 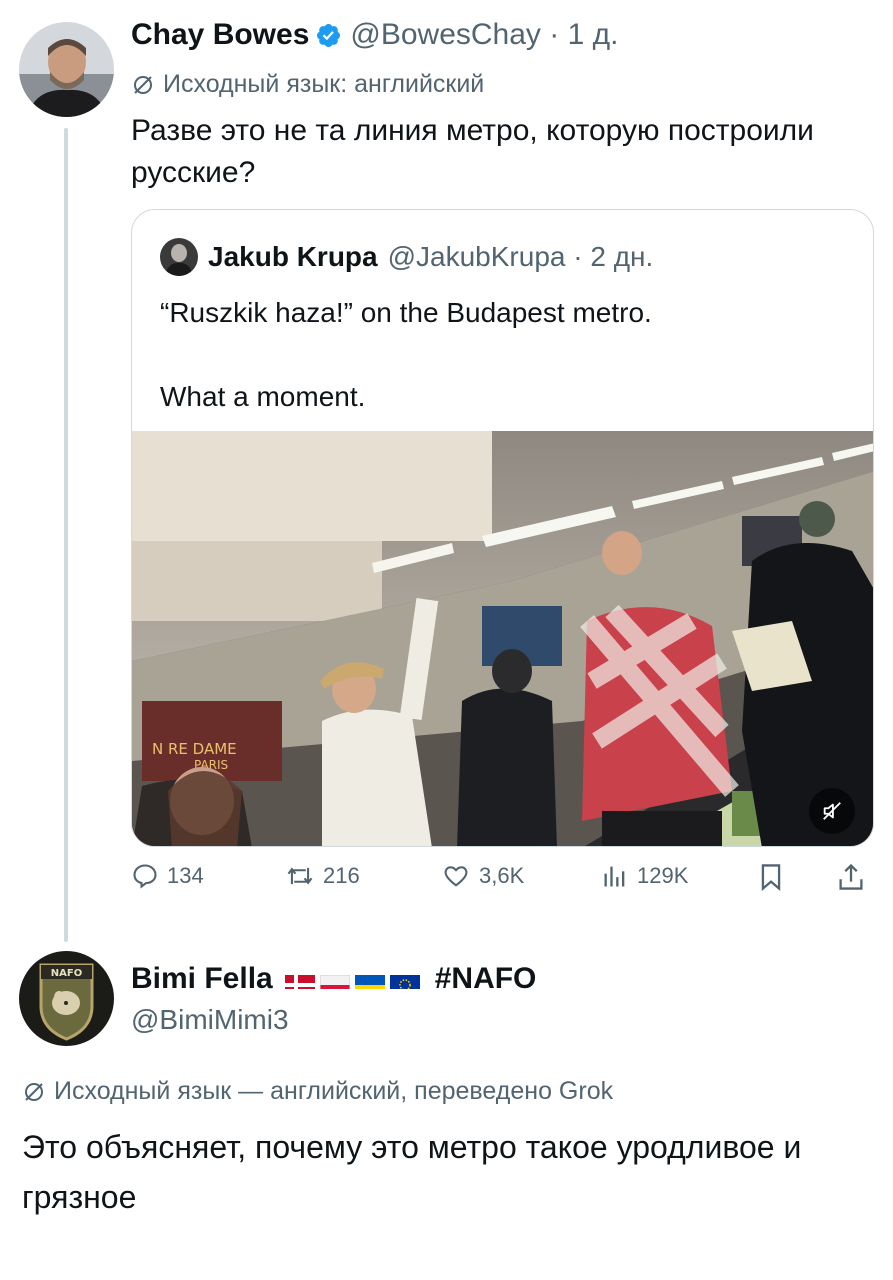 I want to click on author-name: Bimi Fella, so click(x=202, y=979).